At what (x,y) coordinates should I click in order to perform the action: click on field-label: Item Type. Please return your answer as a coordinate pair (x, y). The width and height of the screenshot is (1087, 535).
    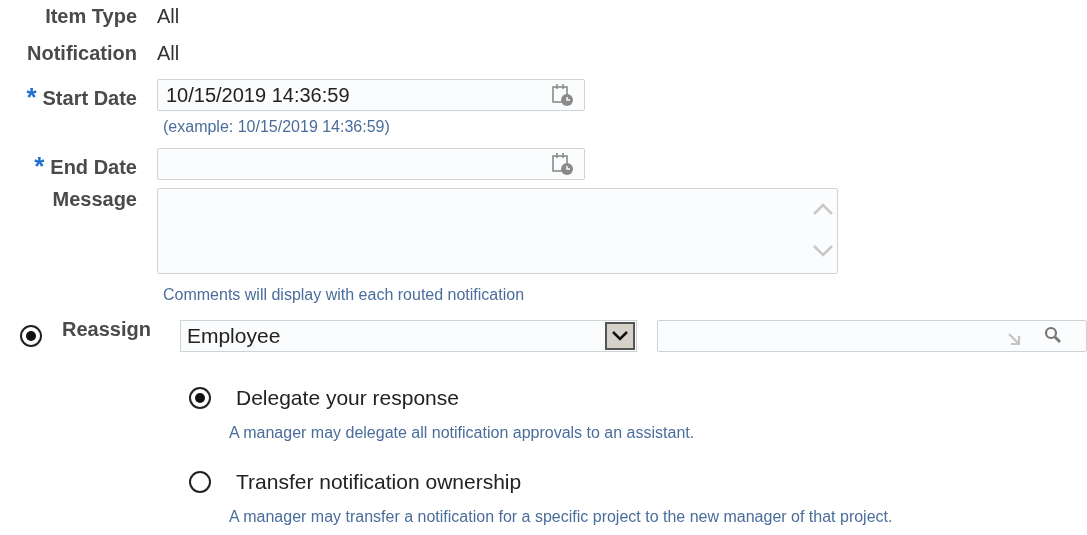
    Looking at the image, I should click on (91, 16).